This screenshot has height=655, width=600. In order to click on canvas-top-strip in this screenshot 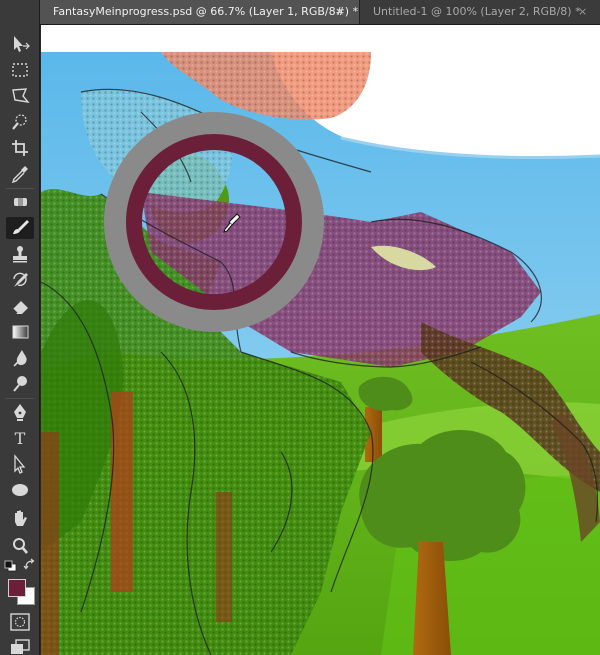, I will do `click(320, 39)`.